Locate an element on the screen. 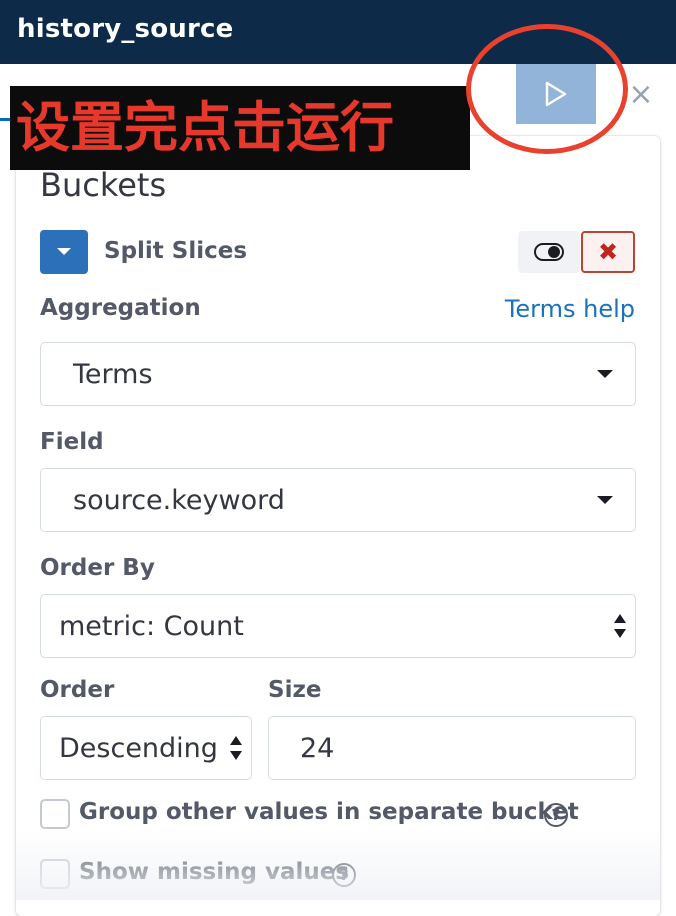 This screenshot has width=676, height=916. group-other-checkbox is located at coordinates (55, 814).